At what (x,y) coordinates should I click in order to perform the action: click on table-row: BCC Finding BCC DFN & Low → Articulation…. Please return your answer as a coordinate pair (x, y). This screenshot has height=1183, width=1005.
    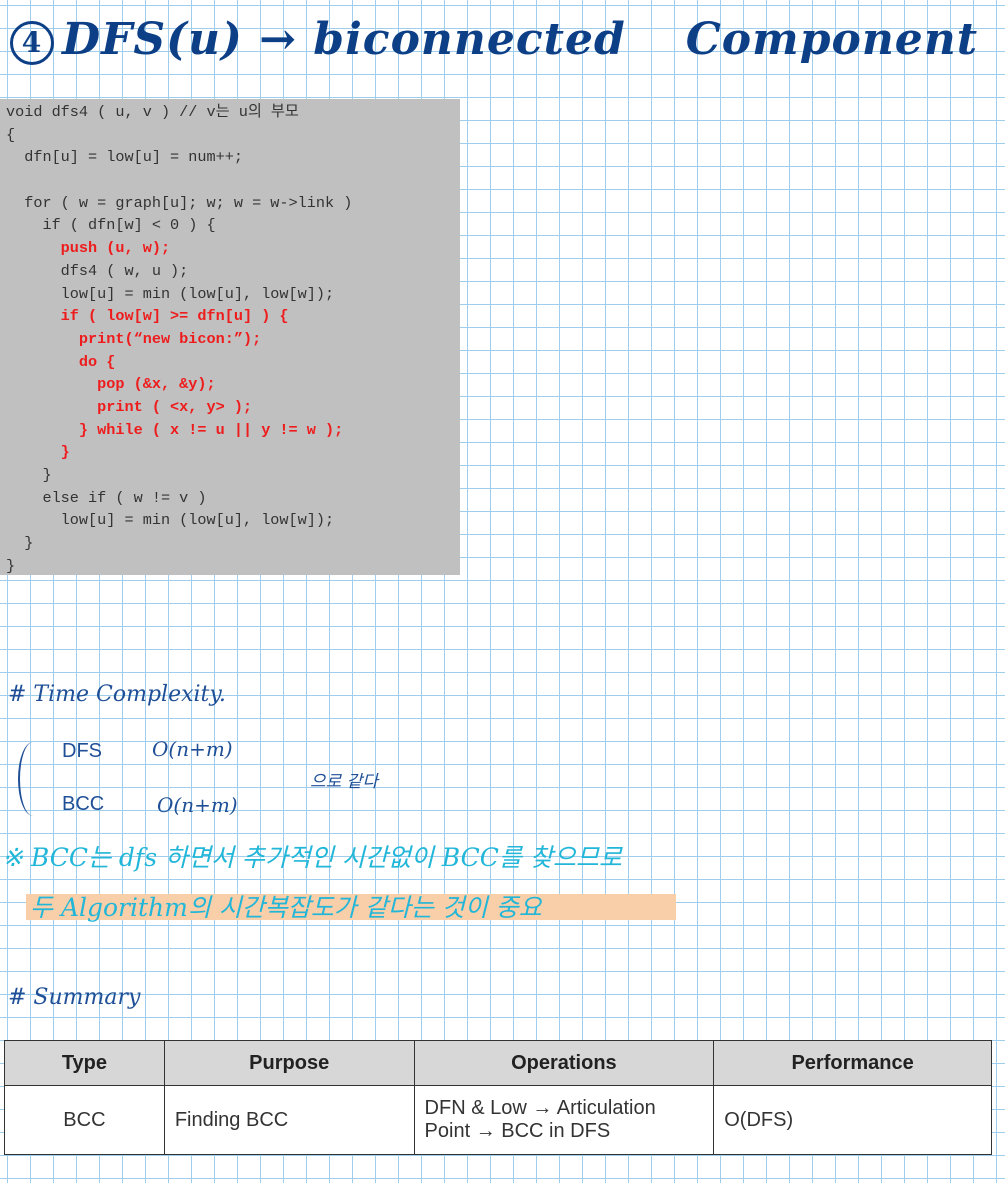
    Looking at the image, I should click on (498, 1120).